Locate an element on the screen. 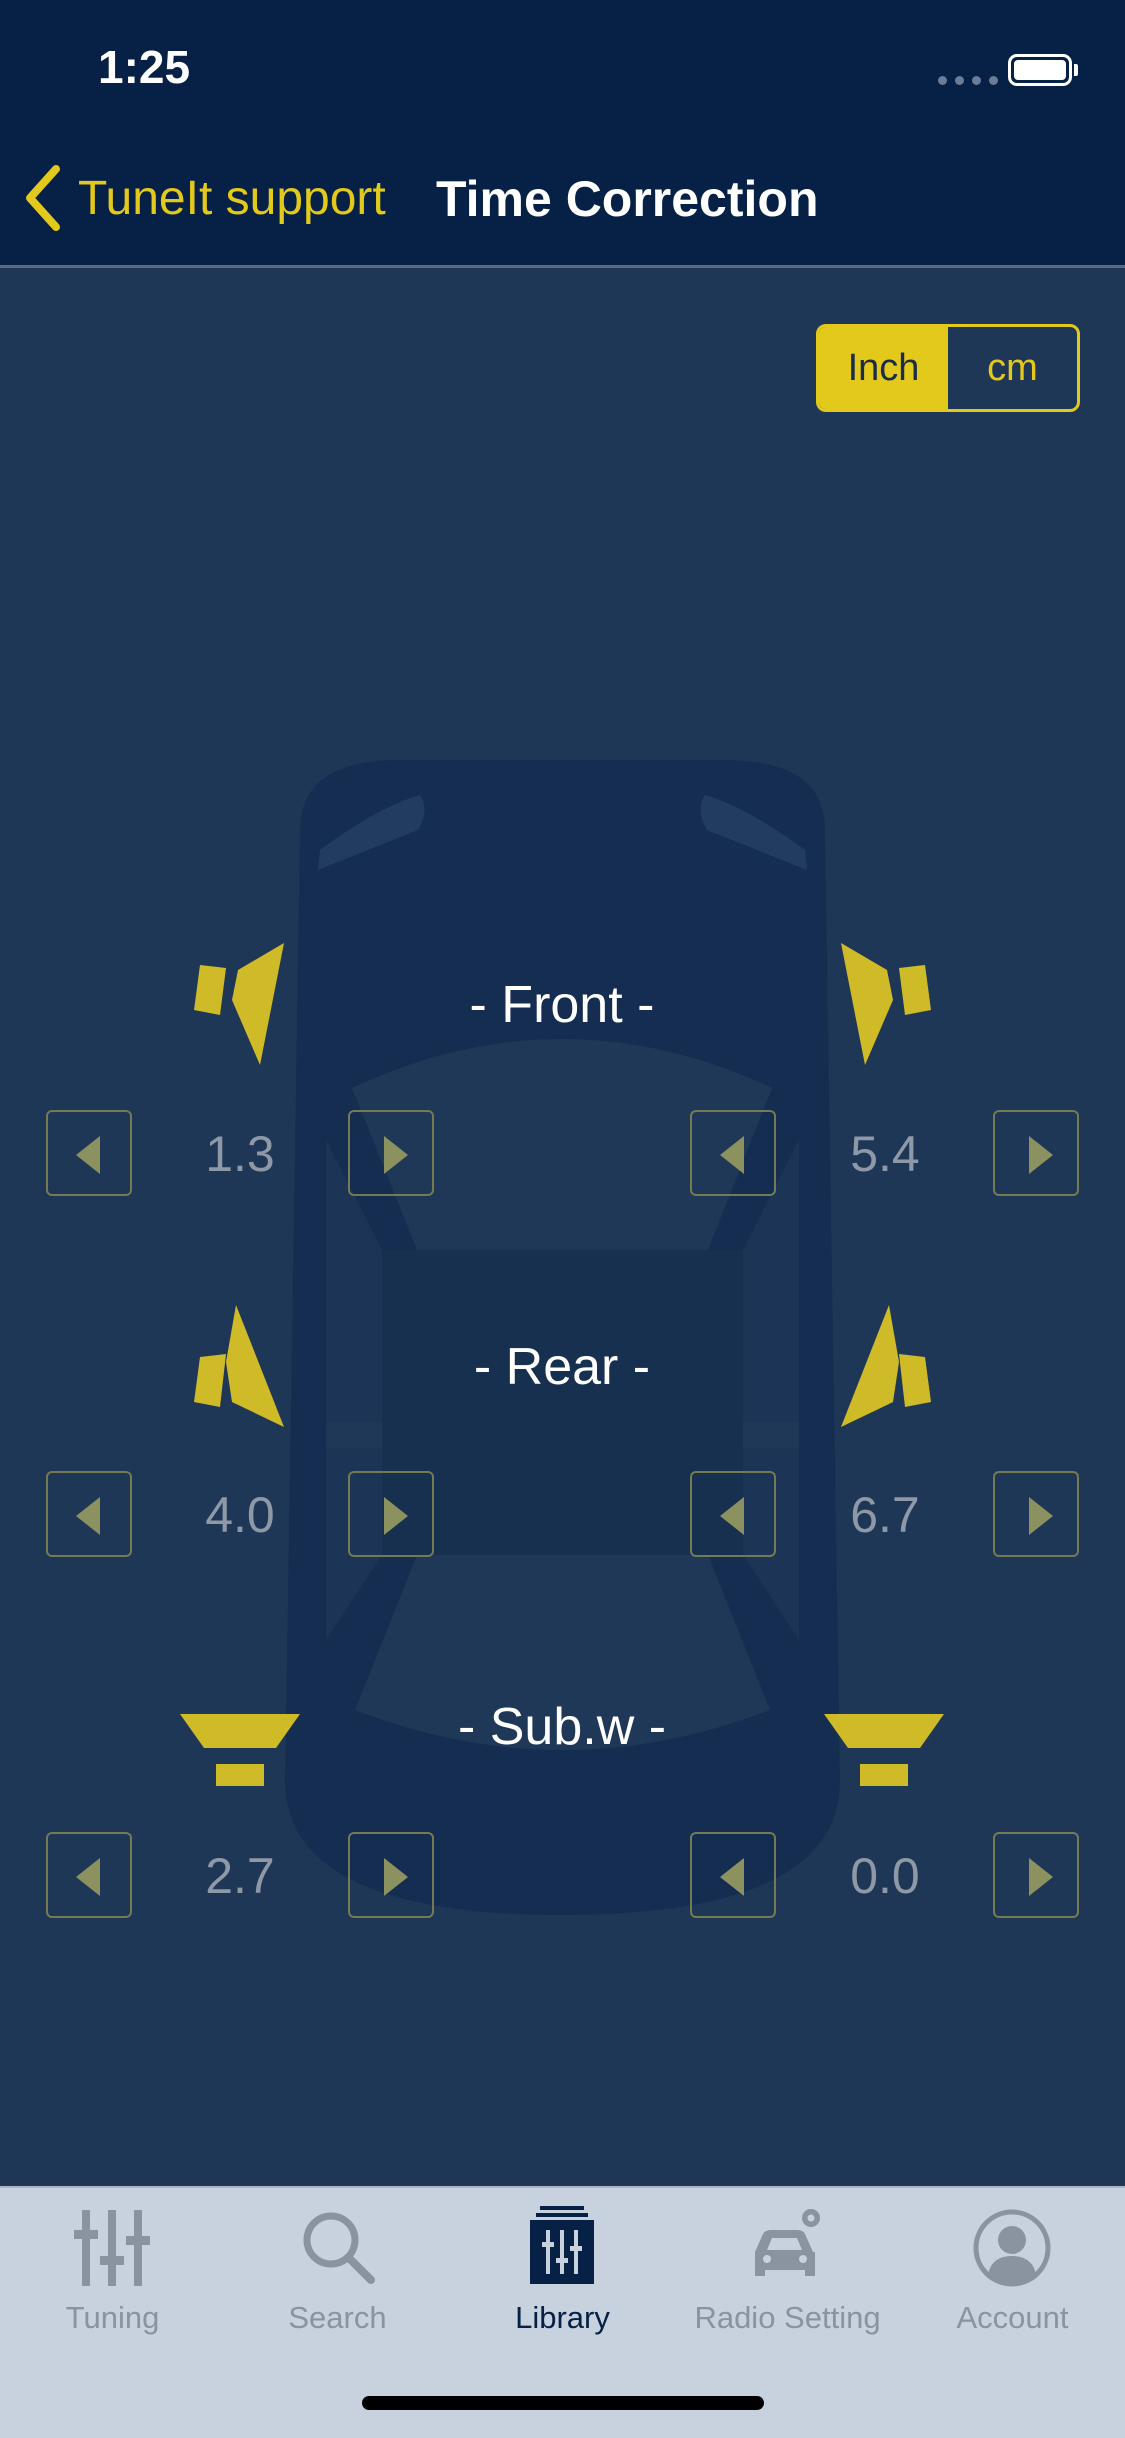 This screenshot has width=1125, height=2438. sub-left-increase-button is located at coordinates (391, 1875).